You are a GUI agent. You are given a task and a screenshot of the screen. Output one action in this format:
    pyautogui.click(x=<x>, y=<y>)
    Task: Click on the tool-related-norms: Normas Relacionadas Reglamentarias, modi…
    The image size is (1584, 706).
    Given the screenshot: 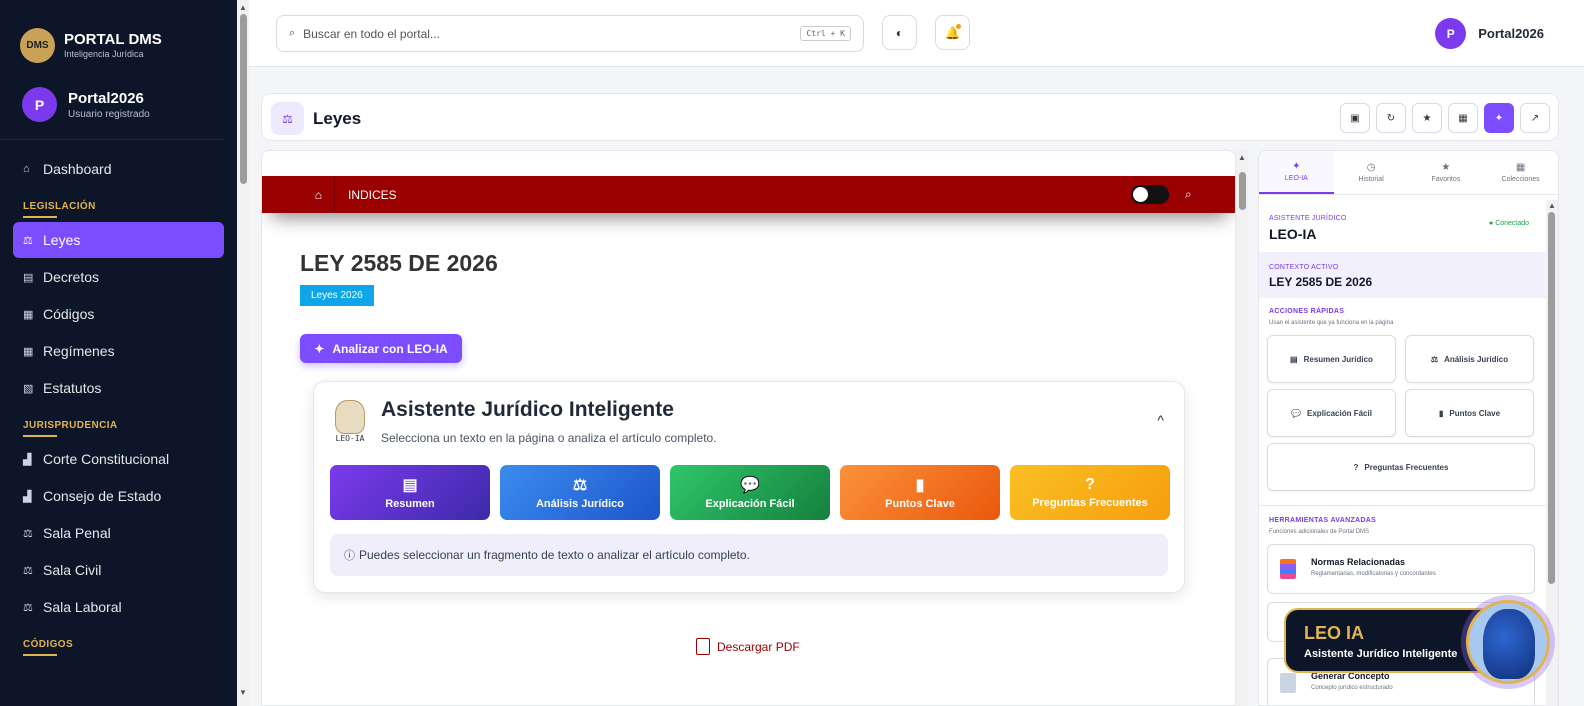 What is the action you would take?
    pyautogui.click(x=1401, y=569)
    